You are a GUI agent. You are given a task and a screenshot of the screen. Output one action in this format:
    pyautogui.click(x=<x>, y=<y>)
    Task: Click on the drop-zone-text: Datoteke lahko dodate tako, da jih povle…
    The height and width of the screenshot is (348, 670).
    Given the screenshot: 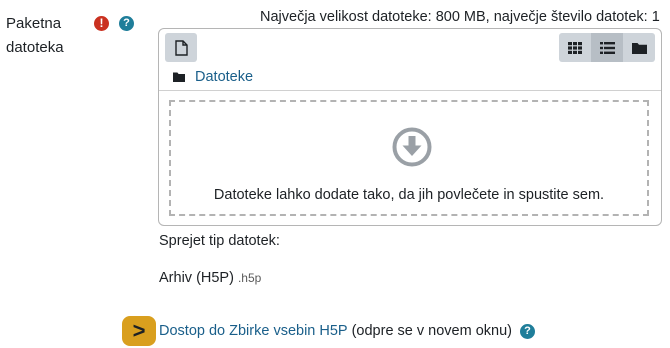 What is the action you would take?
    pyautogui.click(x=409, y=195)
    